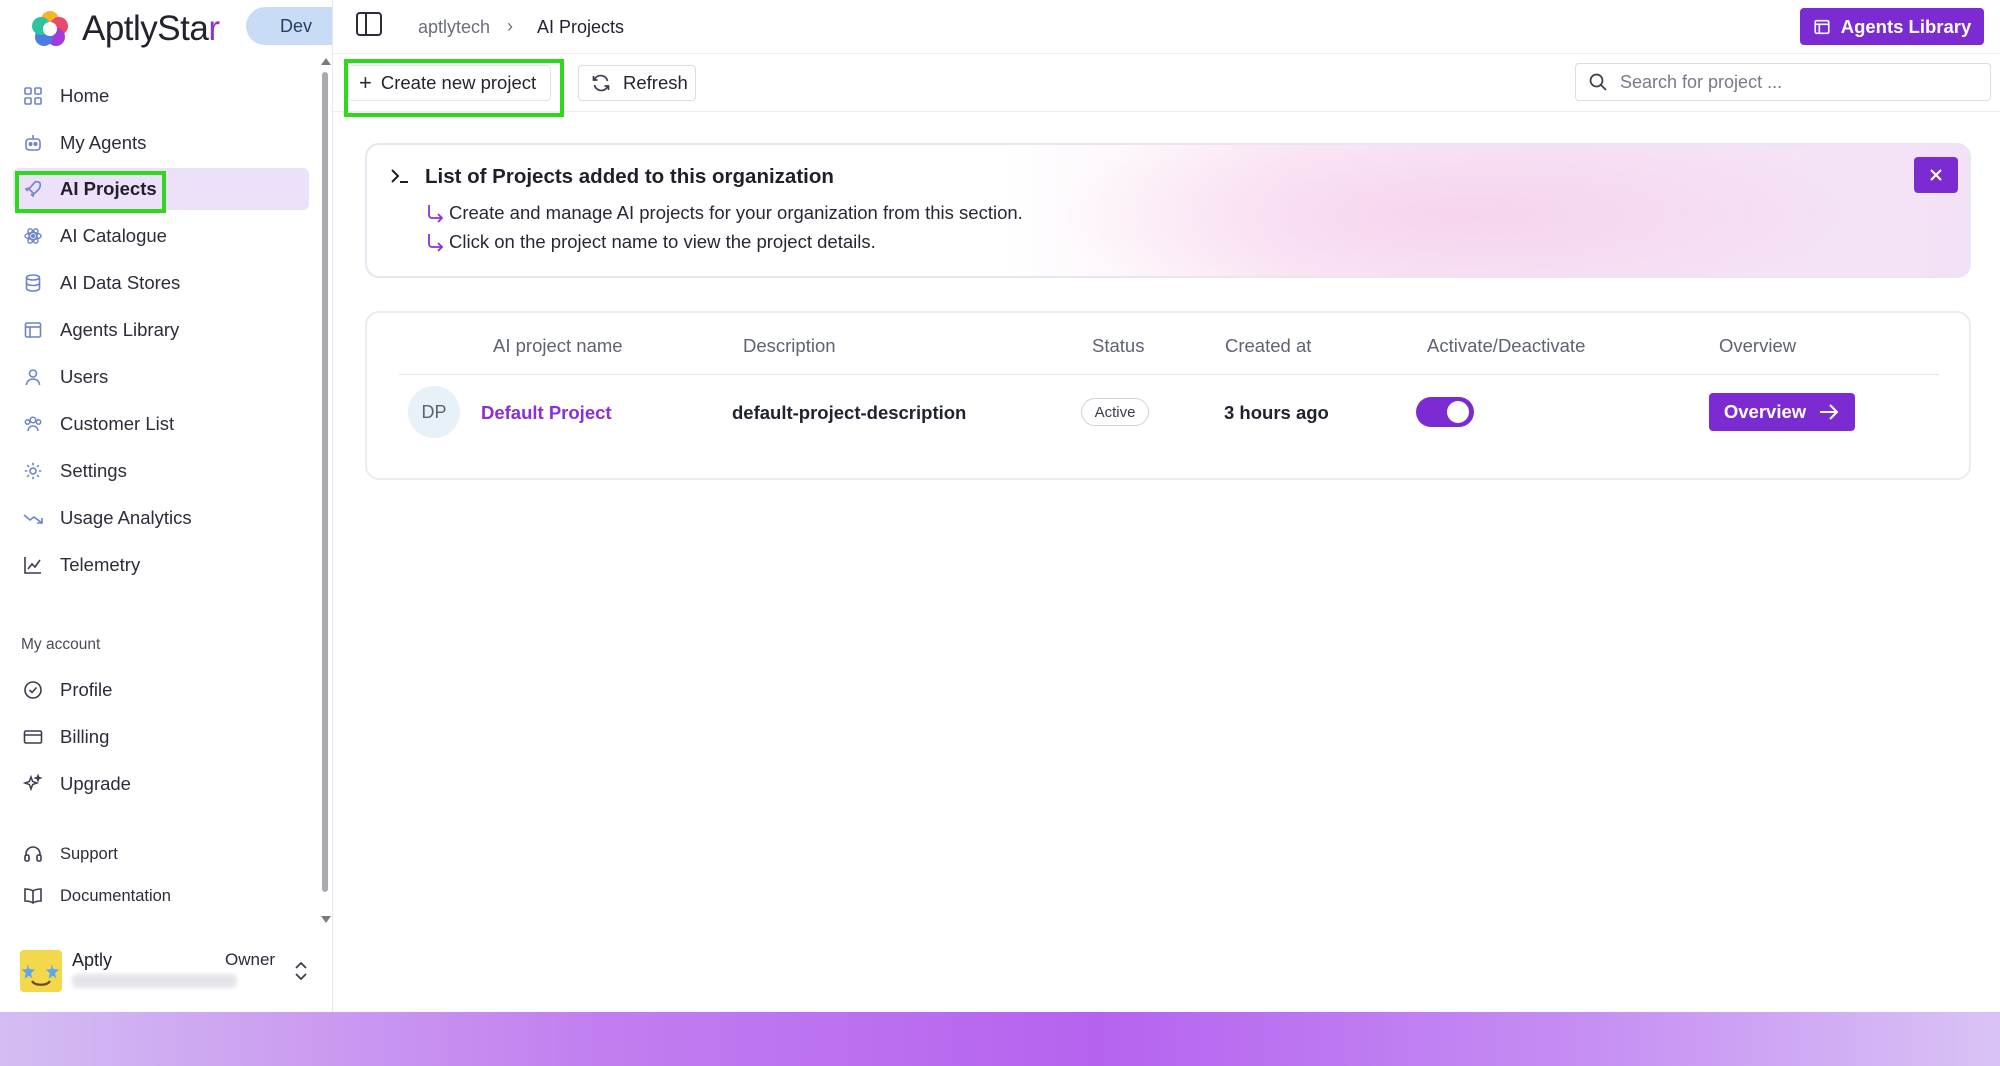  Describe the element at coordinates (161, 854) in the screenshot. I see `sidebar-item-support: Support` at that location.